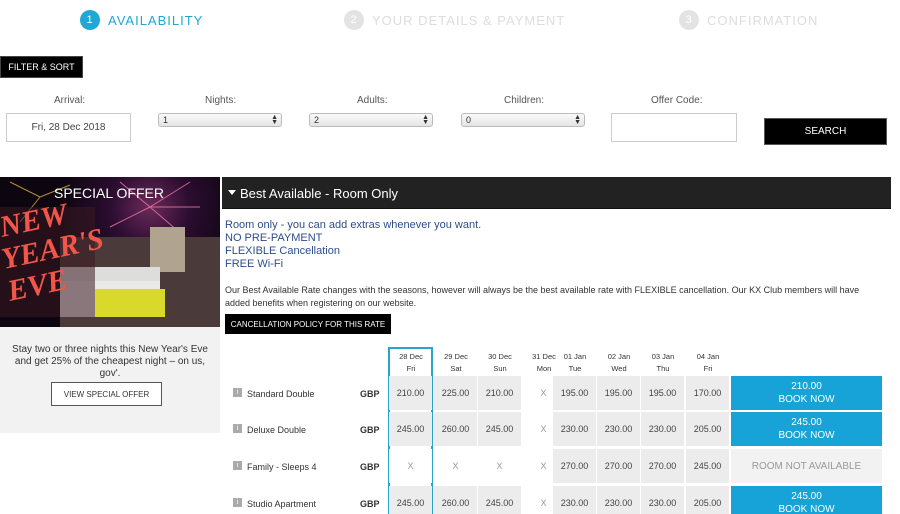 This screenshot has height=514, width=900. What do you see at coordinates (276, 430) in the screenshot?
I see `room-name: Deluxe Double` at bounding box center [276, 430].